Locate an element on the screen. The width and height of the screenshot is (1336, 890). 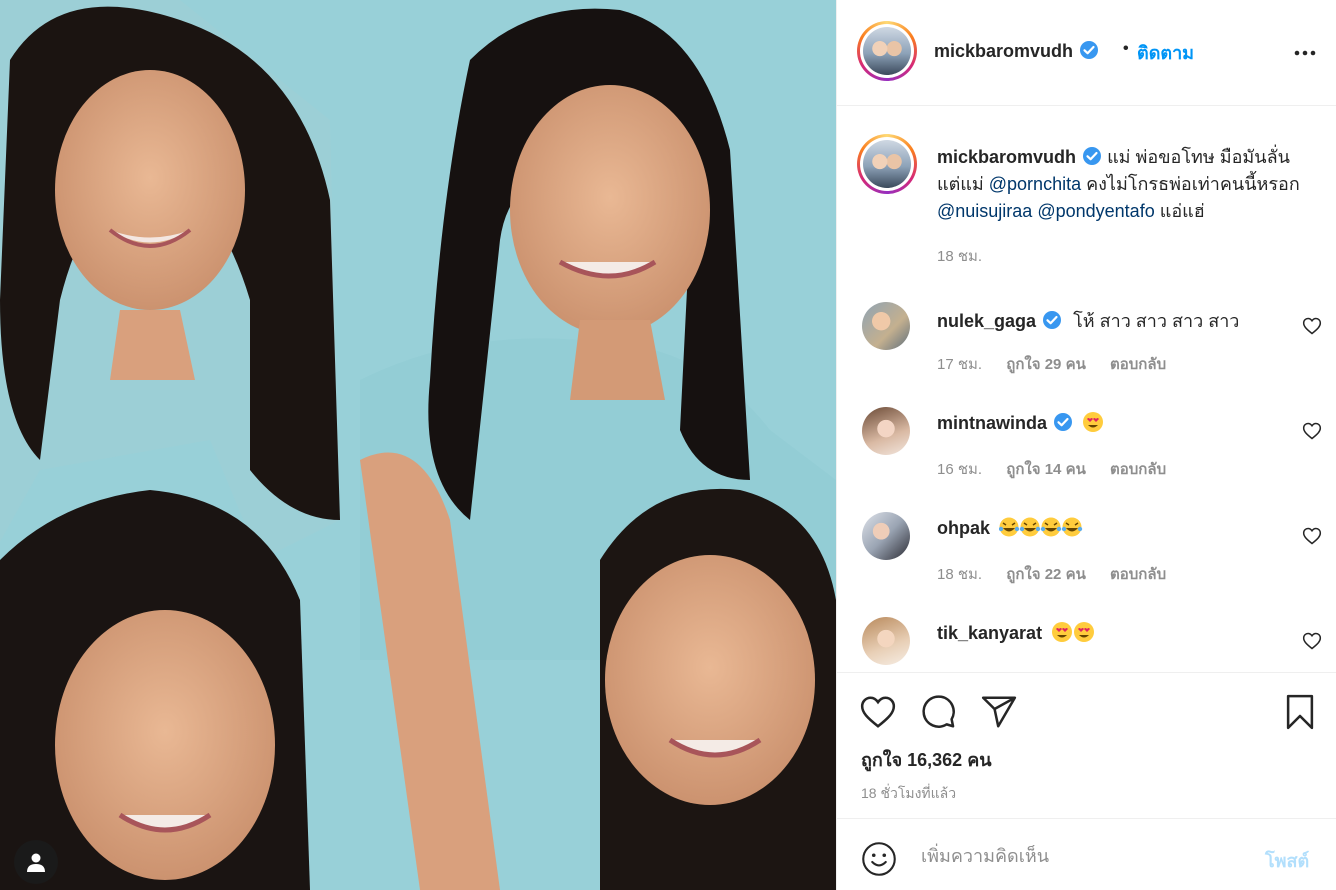
laughing-tears-emoji-icon is located at coordinates (1040, 527).